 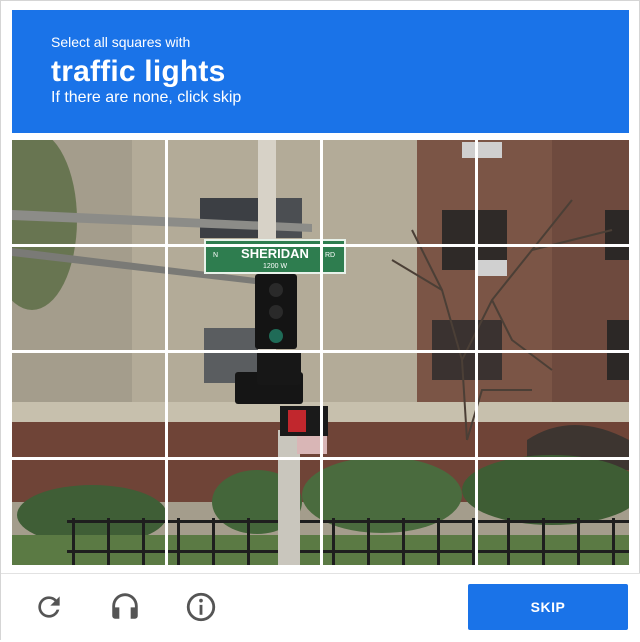 I want to click on info-icon, so click(x=201, y=607).